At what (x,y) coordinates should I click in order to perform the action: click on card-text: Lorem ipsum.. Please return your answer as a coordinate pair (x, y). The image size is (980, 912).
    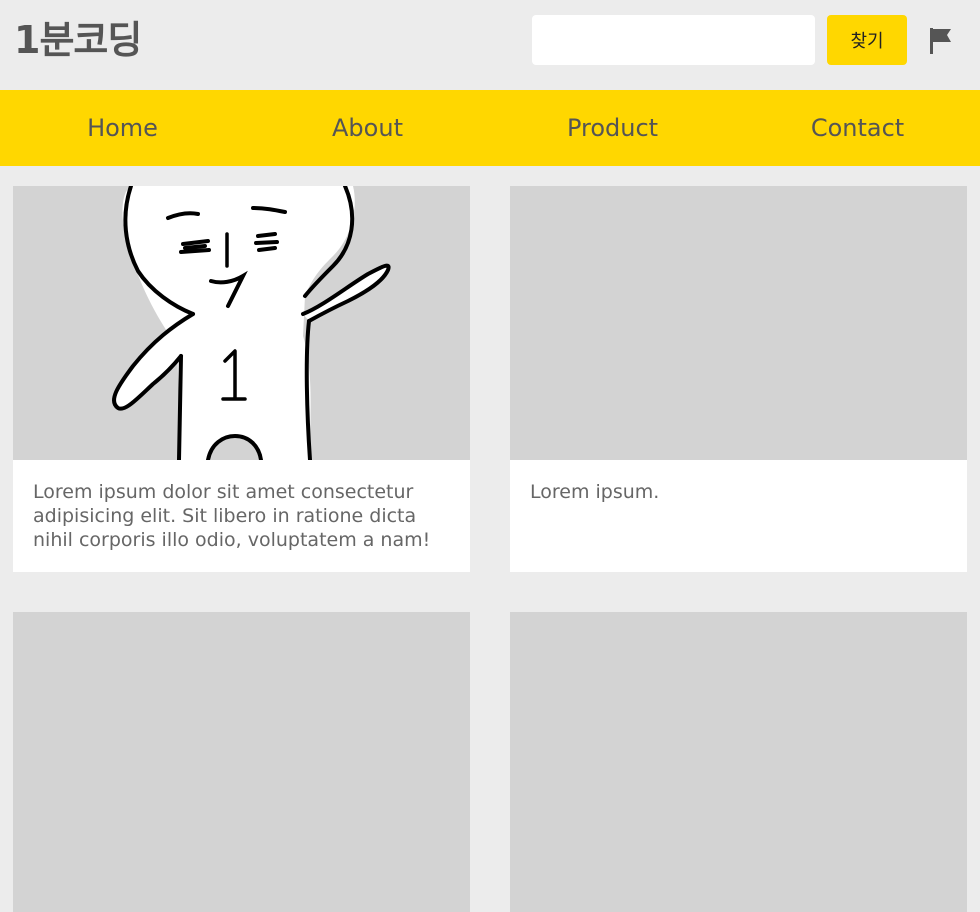
    Looking at the image, I should click on (595, 492).